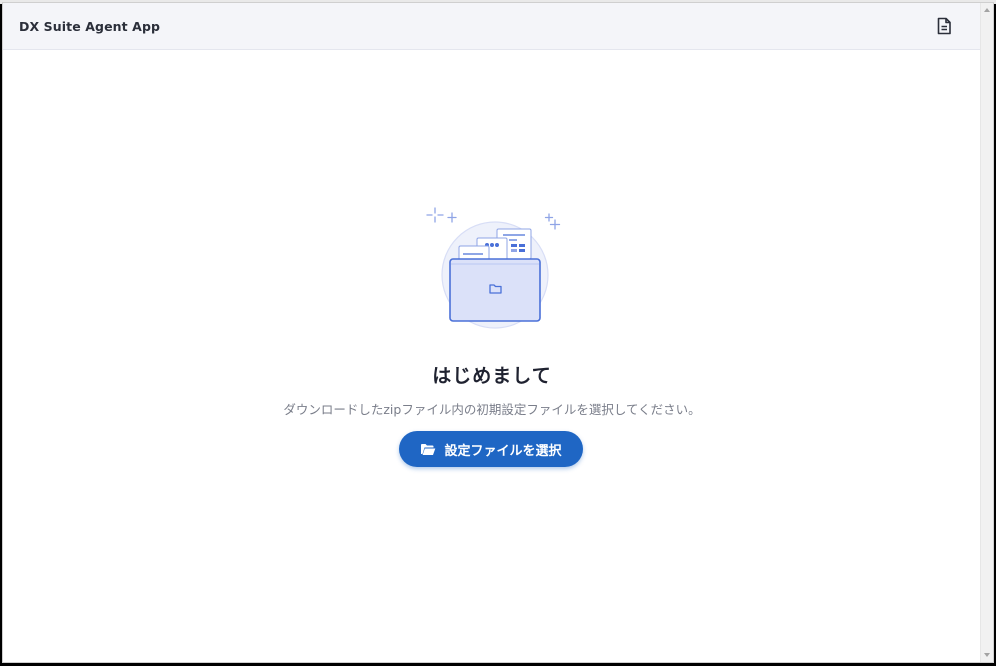 Image resolution: width=996 pixels, height=666 pixels. I want to click on scroll-up-arrow-icon, so click(987, 10).